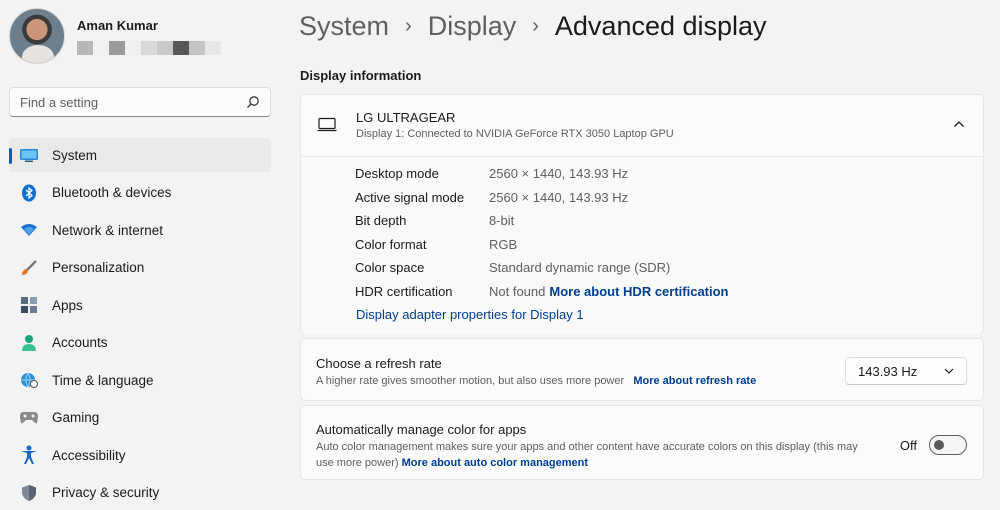 Image resolution: width=1000 pixels, height=510 pixels. I want to click on page-title: Advanced display, so click(660, 25).